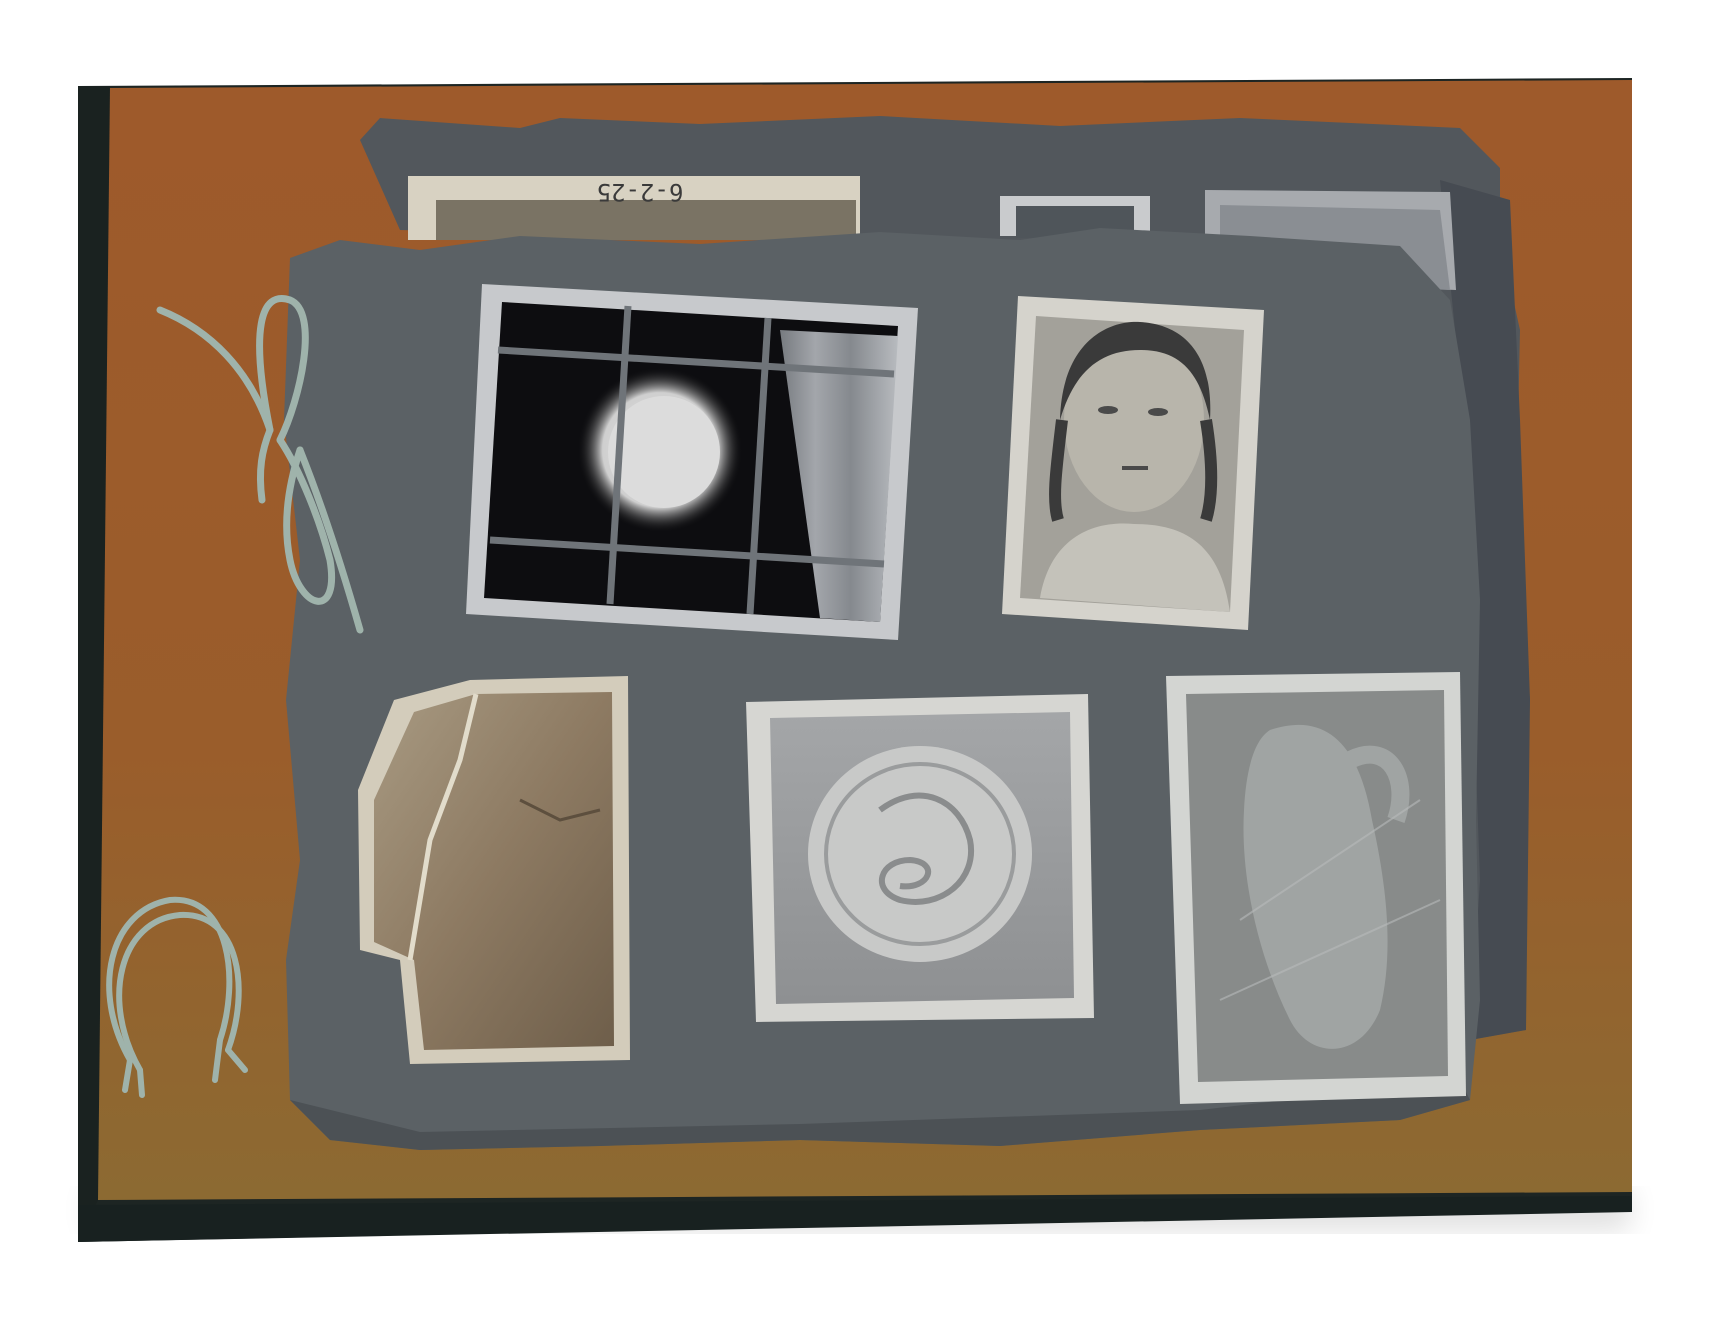  I want to click on inscription-label: 6-2-25, so click(640, 192).